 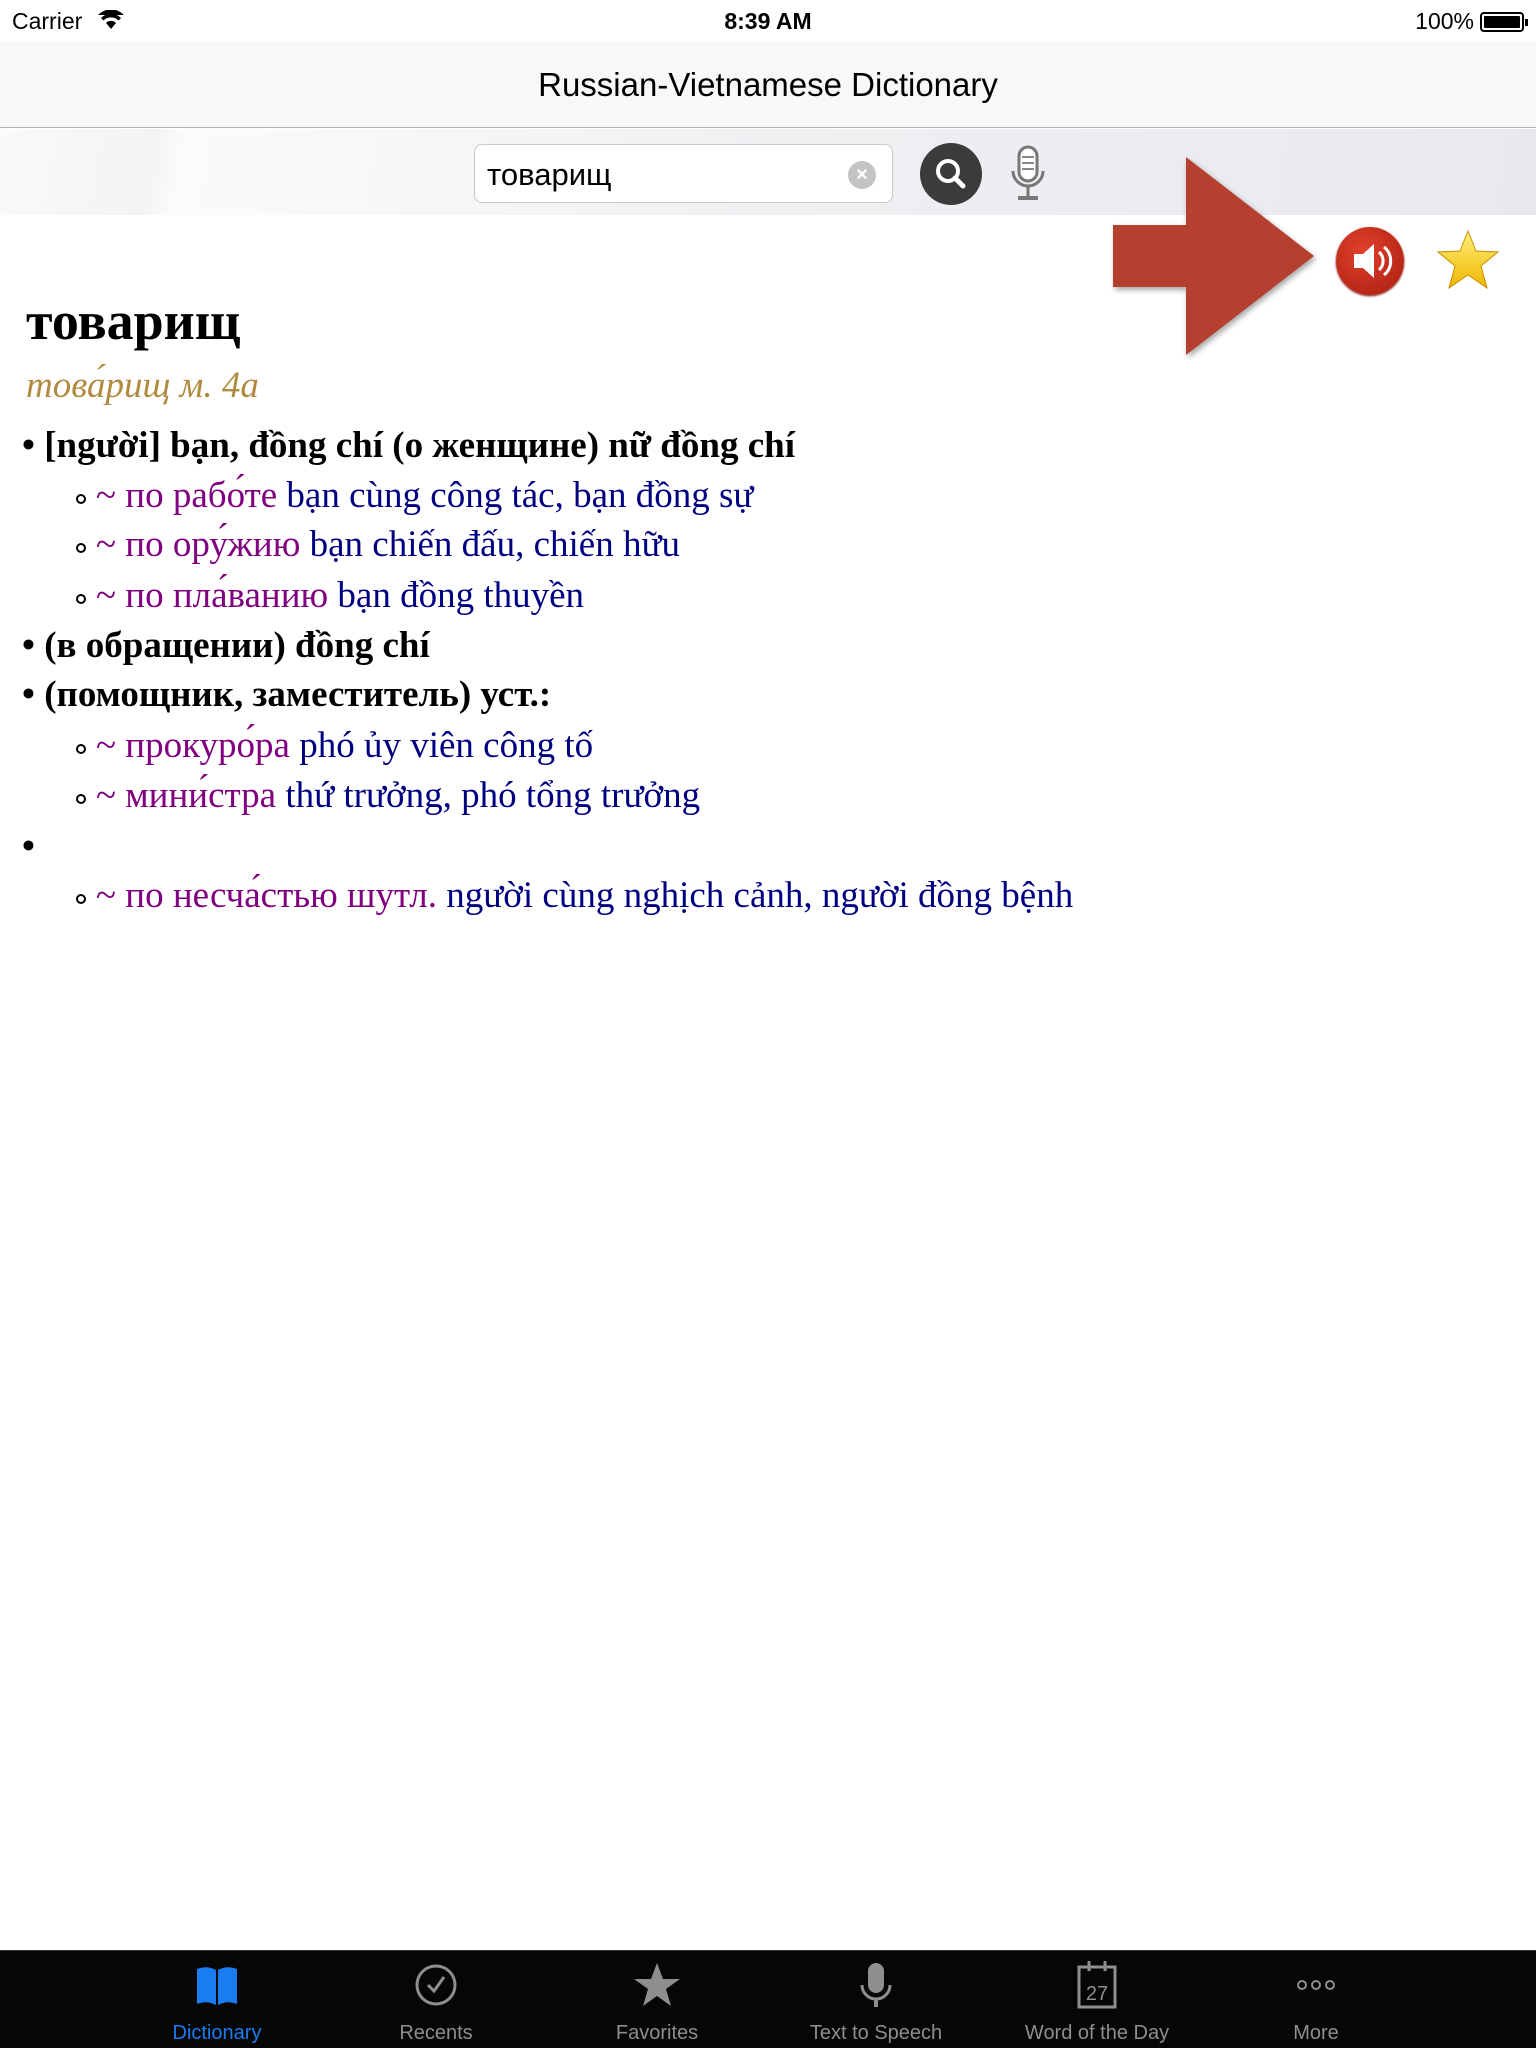 What do you see at coordinates (217, 2033) in the screenshot?
I see `tab-label: Dictionary` at bounding box center [217, 2033].